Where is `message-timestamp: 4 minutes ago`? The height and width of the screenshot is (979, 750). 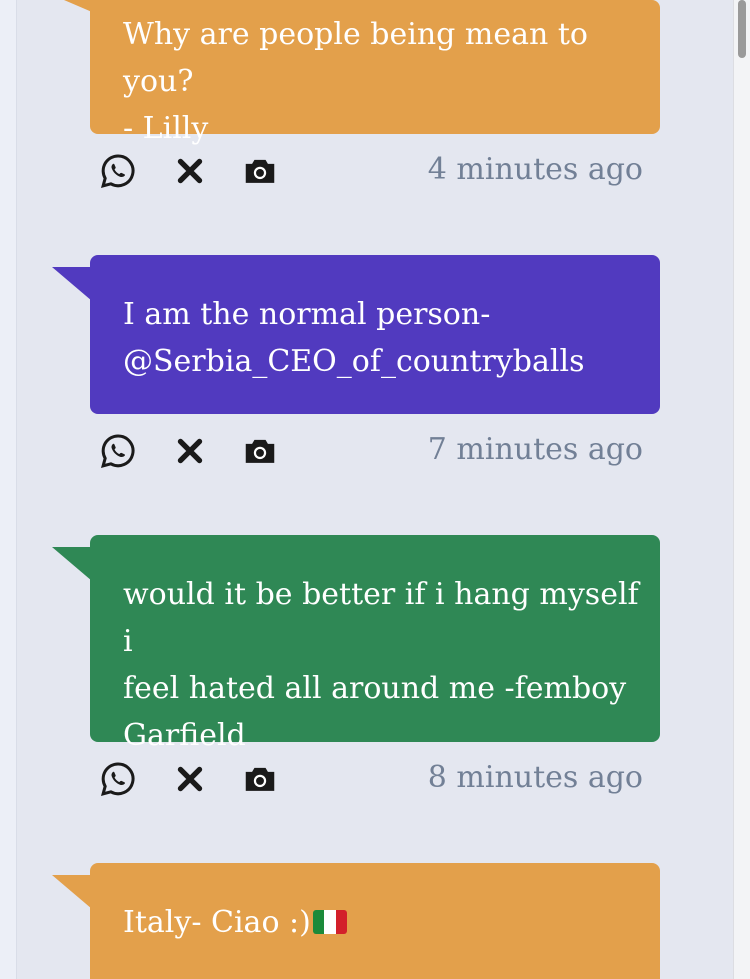 message-timestamp: 4 minutes ago is located at coordinates (535, 169).